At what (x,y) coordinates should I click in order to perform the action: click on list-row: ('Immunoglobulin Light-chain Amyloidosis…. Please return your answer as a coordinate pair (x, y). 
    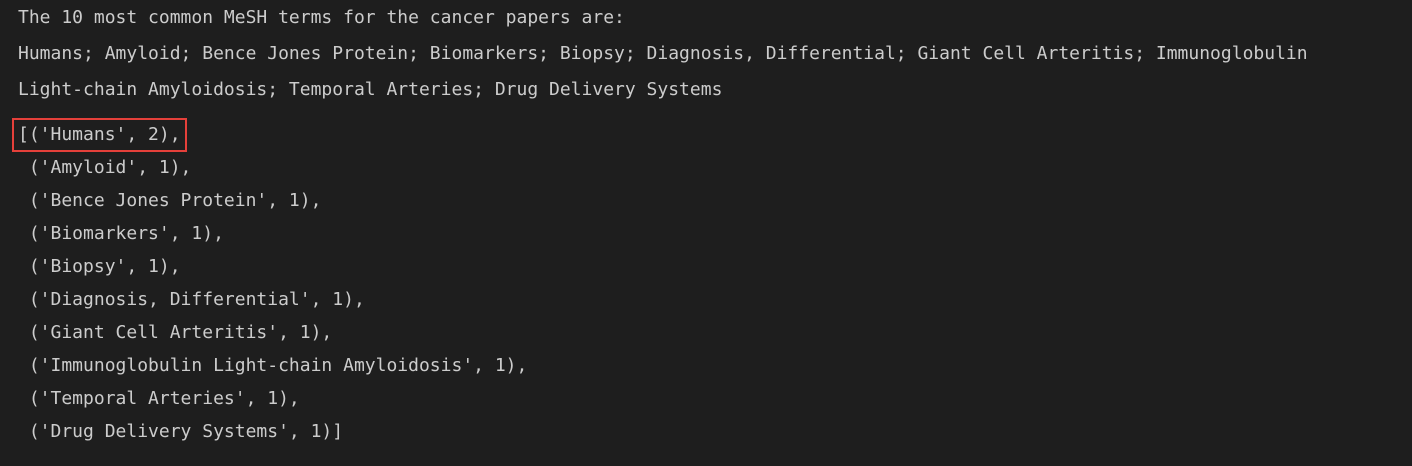
    Looking at the image, I should click on (273, 365).